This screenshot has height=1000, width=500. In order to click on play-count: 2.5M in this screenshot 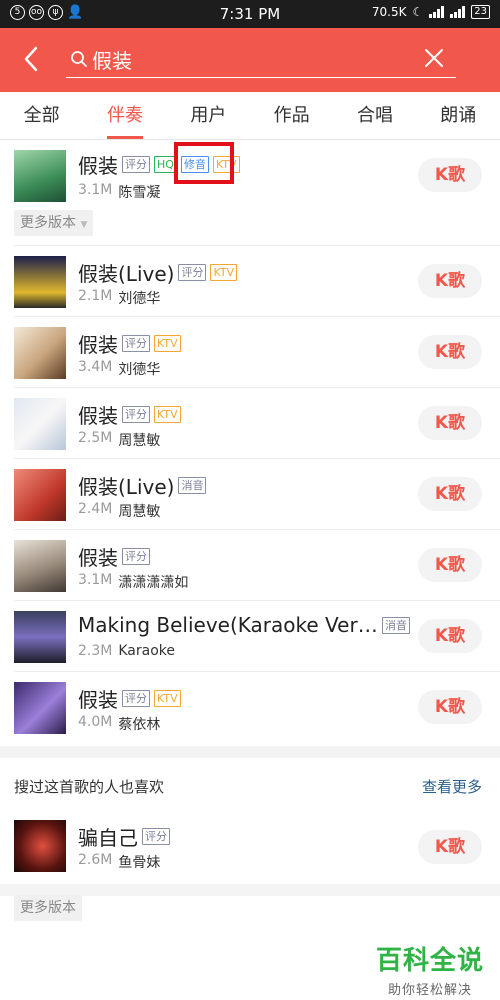, I will do `click(95, 438)`.